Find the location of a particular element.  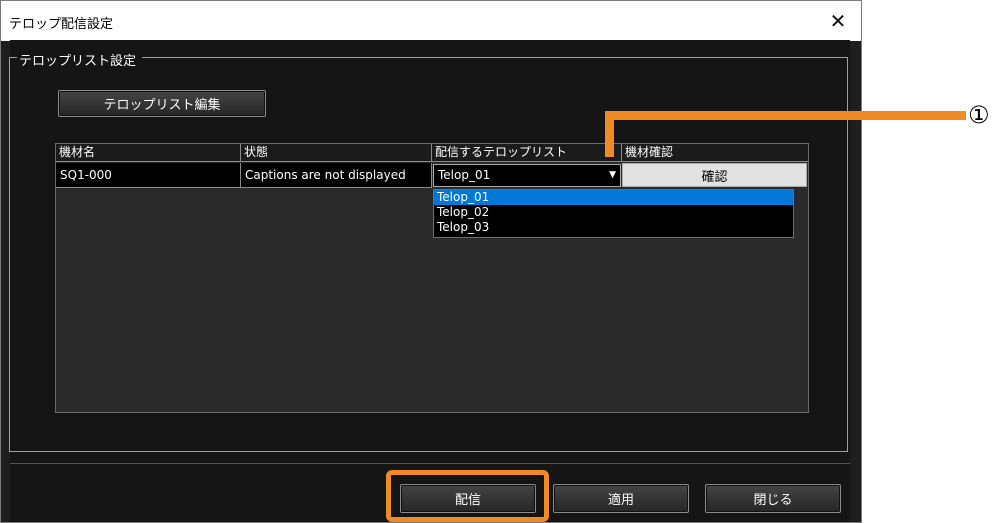

dropdown-option: Telop_02 is located at coordinates (613, 212).